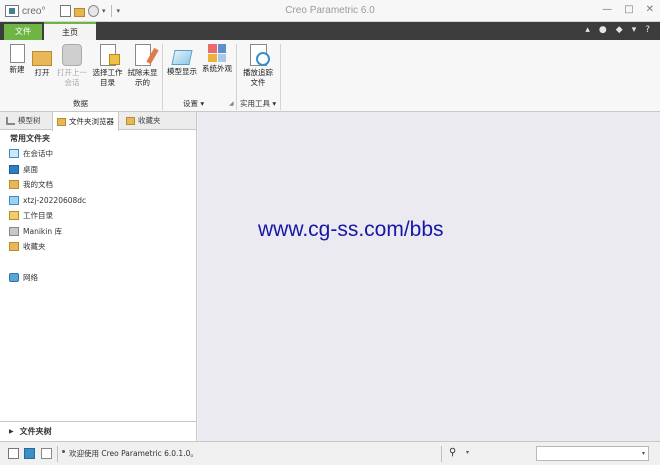  I want to click on tab-model-tree-label: 模型树, so click(29, 120).